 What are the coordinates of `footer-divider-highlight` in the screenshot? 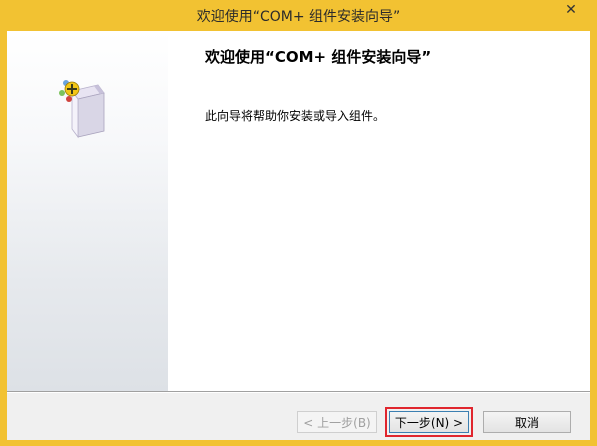 It's located at (298, 392).